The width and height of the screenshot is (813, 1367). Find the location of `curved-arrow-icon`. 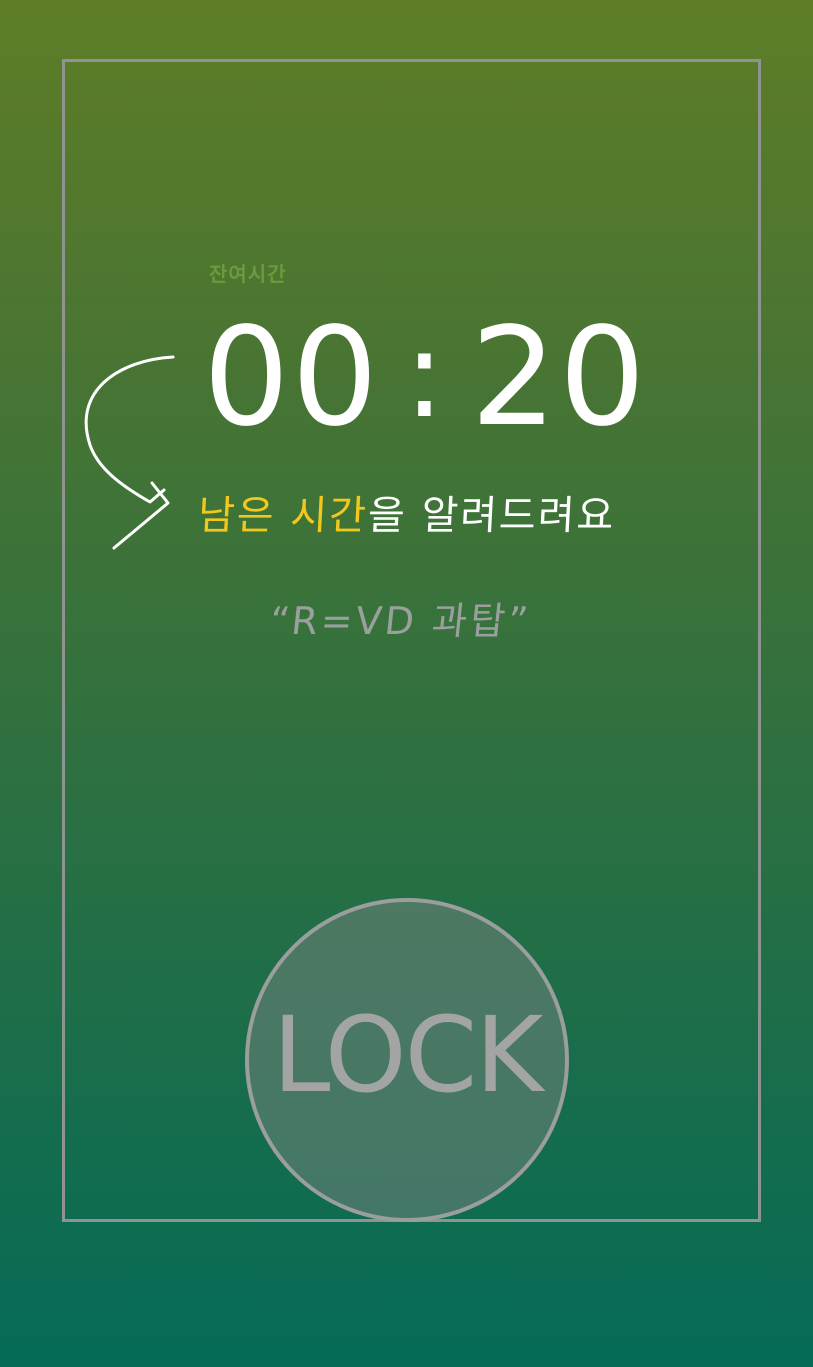

curved-arrow-icon is located at coordinates (129, 452).